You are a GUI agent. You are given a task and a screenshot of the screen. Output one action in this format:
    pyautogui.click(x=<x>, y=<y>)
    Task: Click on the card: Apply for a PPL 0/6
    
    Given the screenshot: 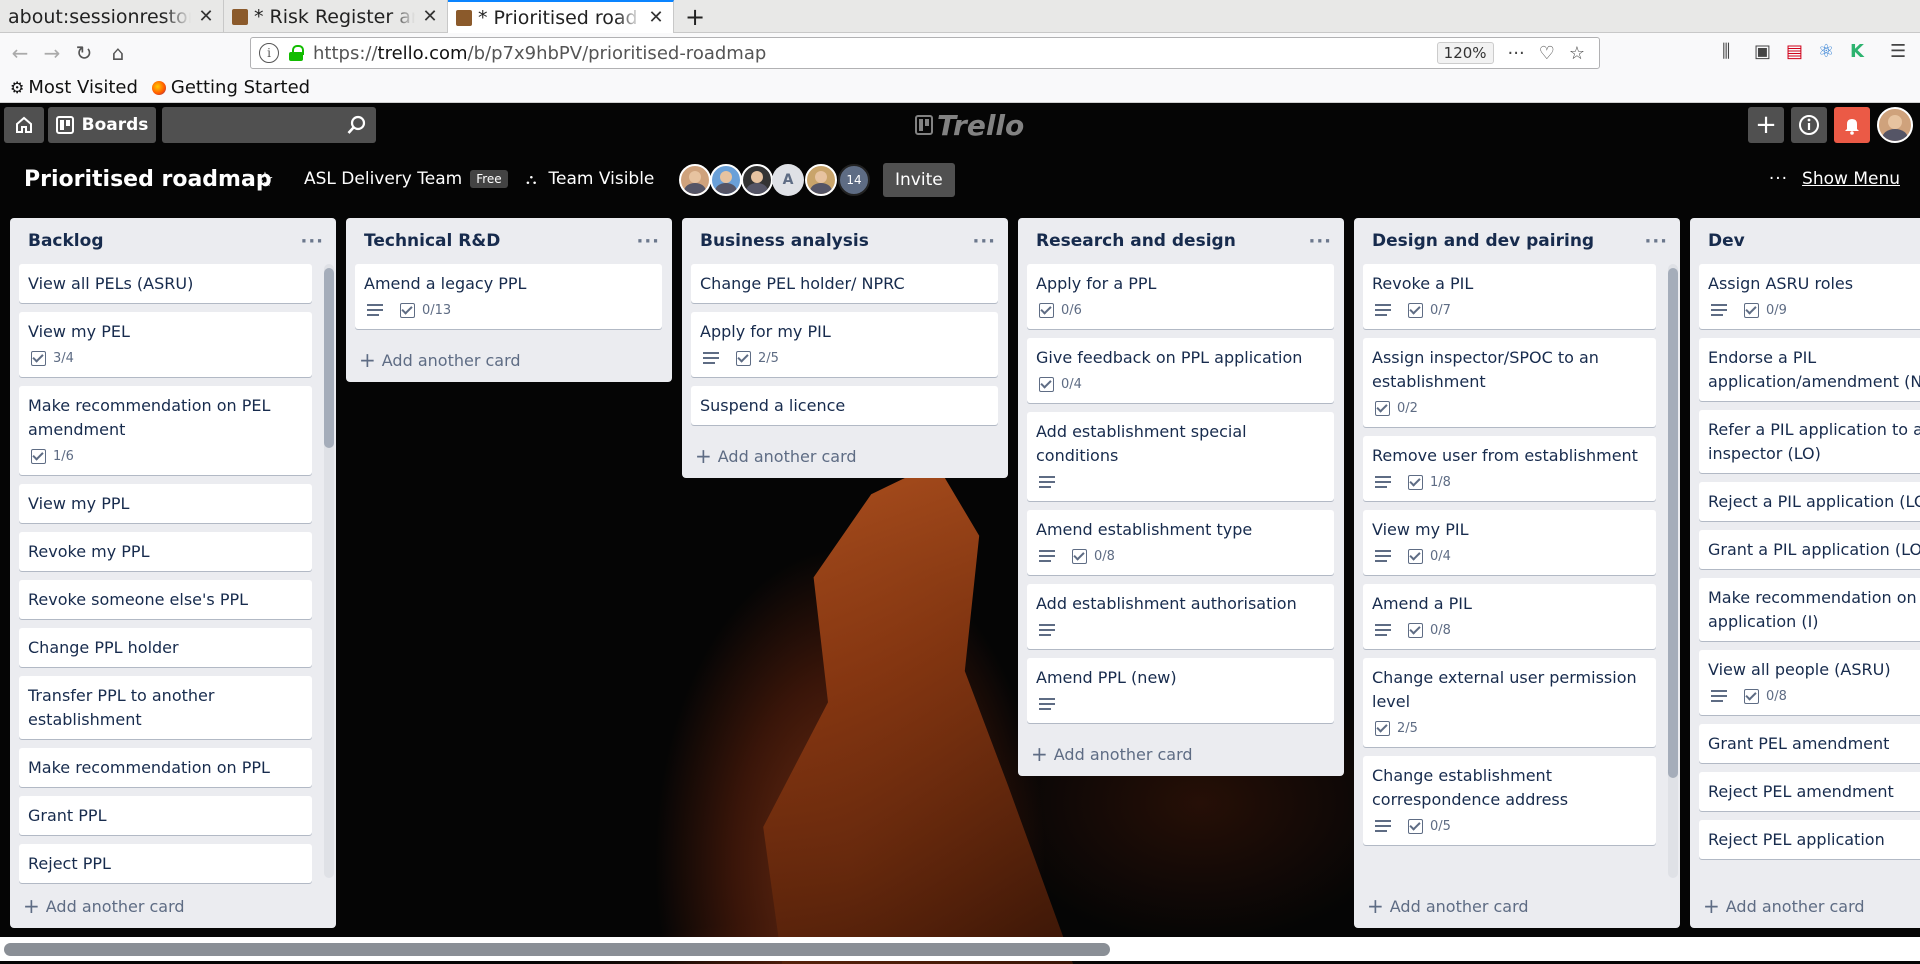 What is the action you would take?
    pyautogui.click(x=1180, y=296)
    